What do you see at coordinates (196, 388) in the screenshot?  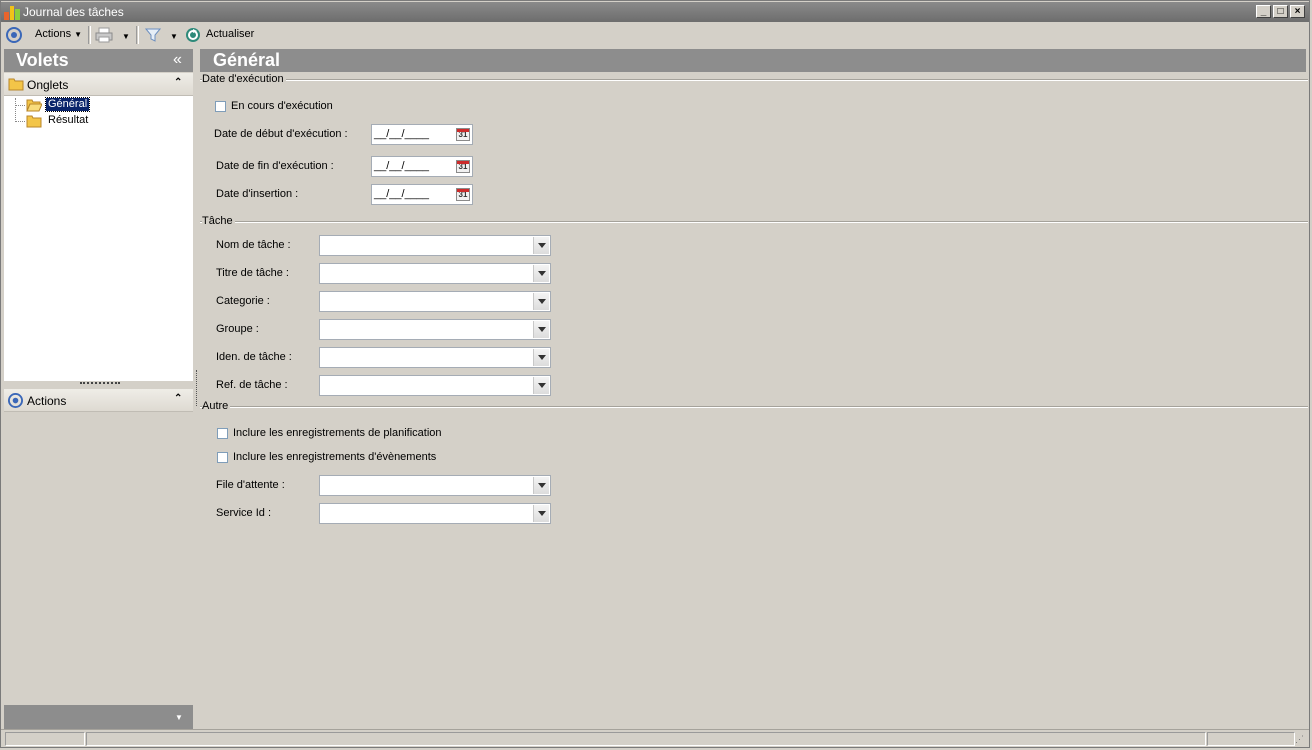 I see `vertical-splitter` at bounding box center [196, 388].